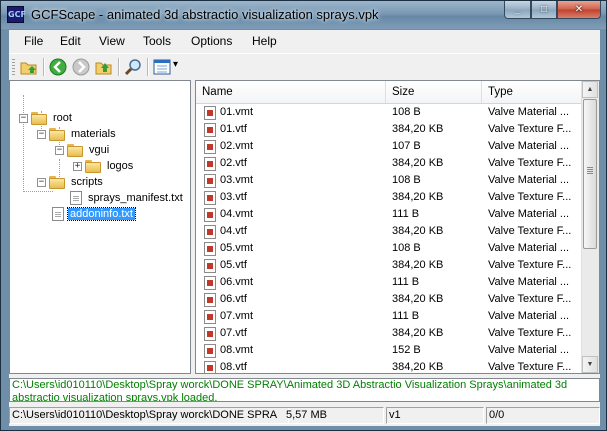 The height and width of the screenshot is (431, 607). What do you see at coordinates (233, 197) in the screenshot?
I see `file-name: 03.vtf` at bounding box center [233, 197].